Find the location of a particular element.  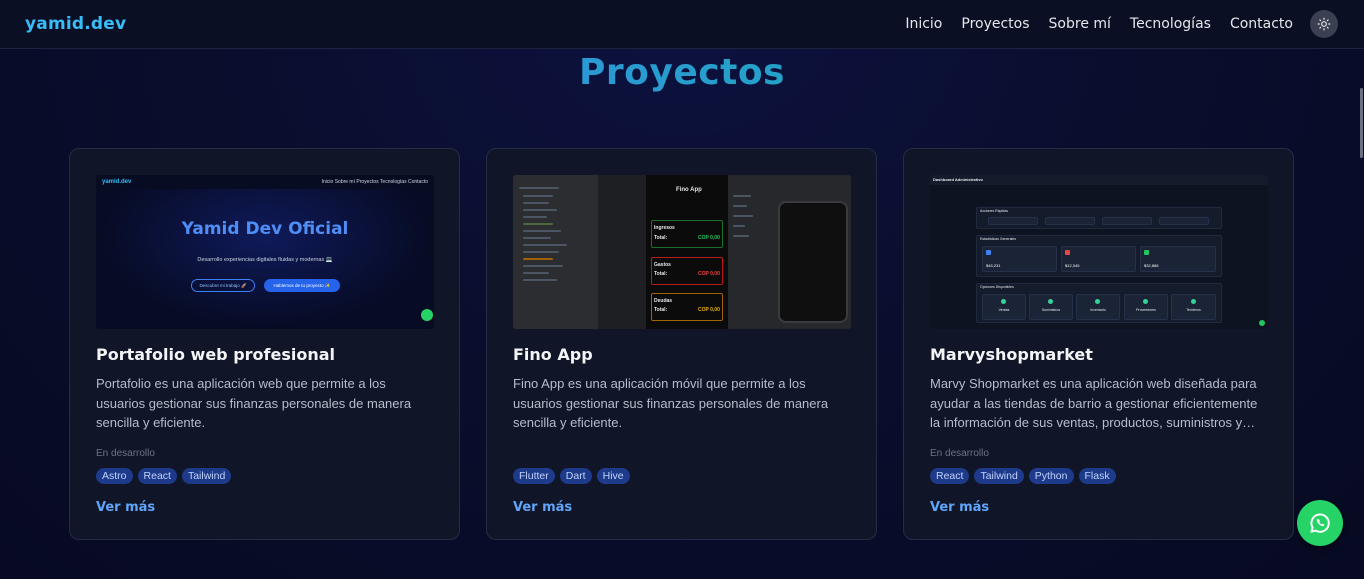

theme-toggle-button is located at coordinates (1324, 24).